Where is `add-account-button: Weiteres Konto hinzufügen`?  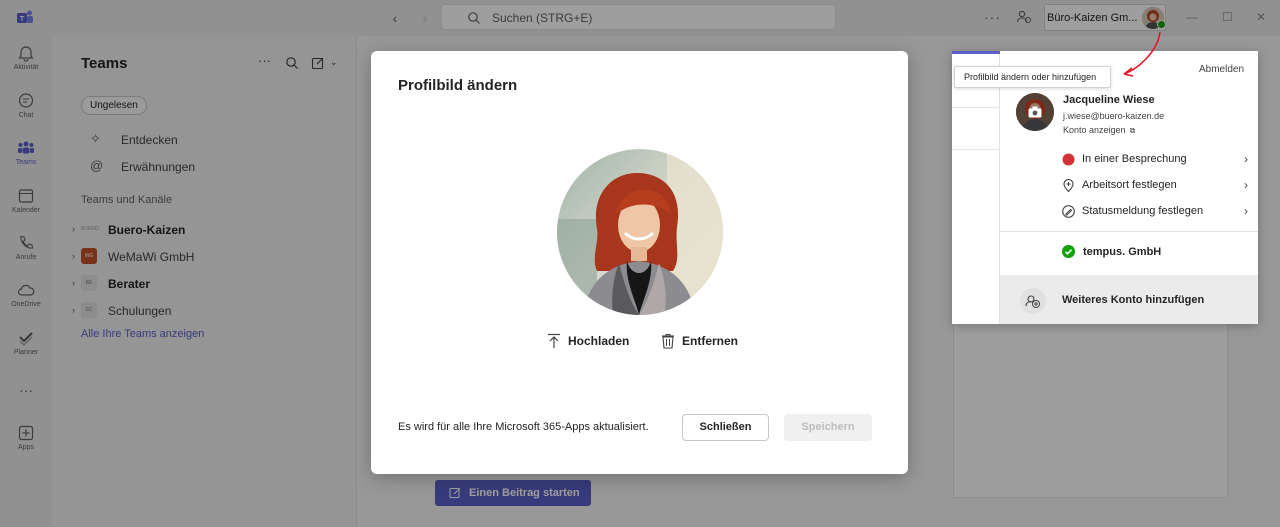
add-account-button: Weiteres Konto hinzufügen is located at coordinates (1129, 299).